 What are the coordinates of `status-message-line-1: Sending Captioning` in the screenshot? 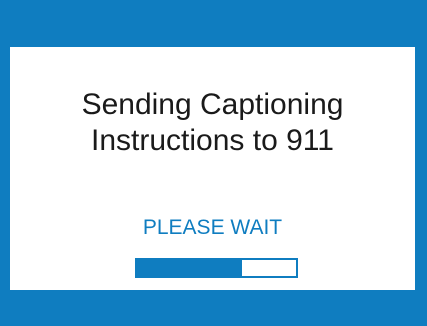 It's located at (212, 104).